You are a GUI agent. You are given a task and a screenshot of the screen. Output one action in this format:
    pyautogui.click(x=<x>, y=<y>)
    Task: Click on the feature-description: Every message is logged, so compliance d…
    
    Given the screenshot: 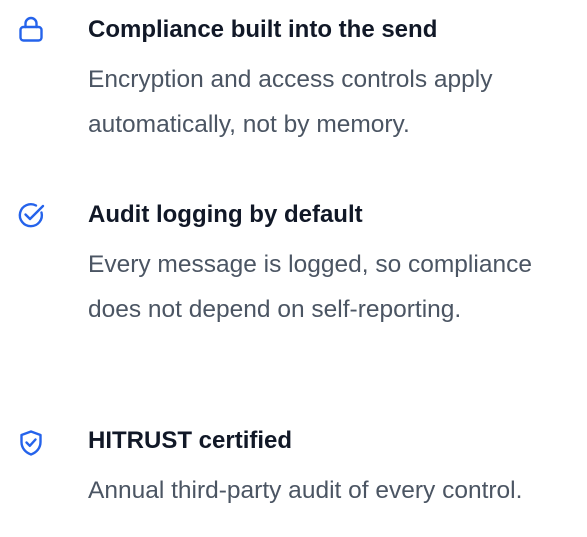 What is the action you would take?
    pyautogui.click(x=310, y=287)
    